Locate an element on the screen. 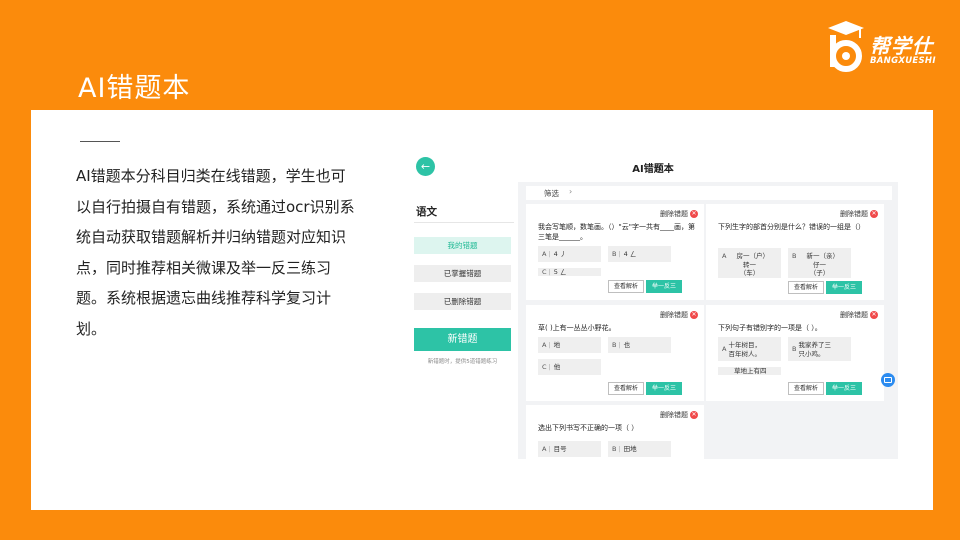 This screenshot has width=960, height=540. question-text: 下列句子有错别字的一项是（ ）。 is located at coordinates (770, 328).